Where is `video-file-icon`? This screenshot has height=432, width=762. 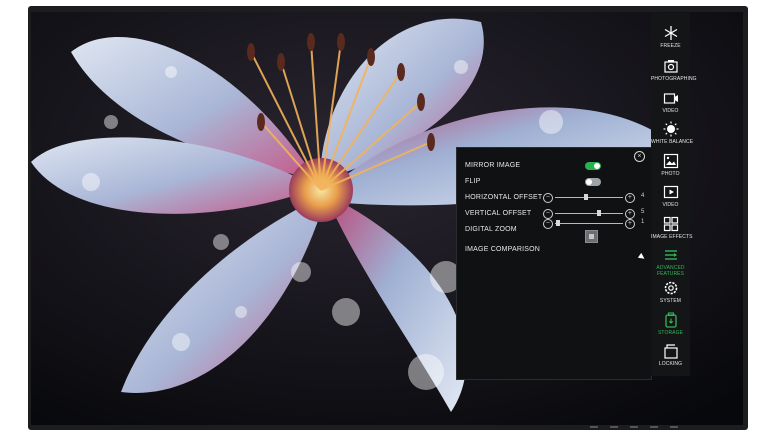
video-file-icon is located at coordinates (670, 192).